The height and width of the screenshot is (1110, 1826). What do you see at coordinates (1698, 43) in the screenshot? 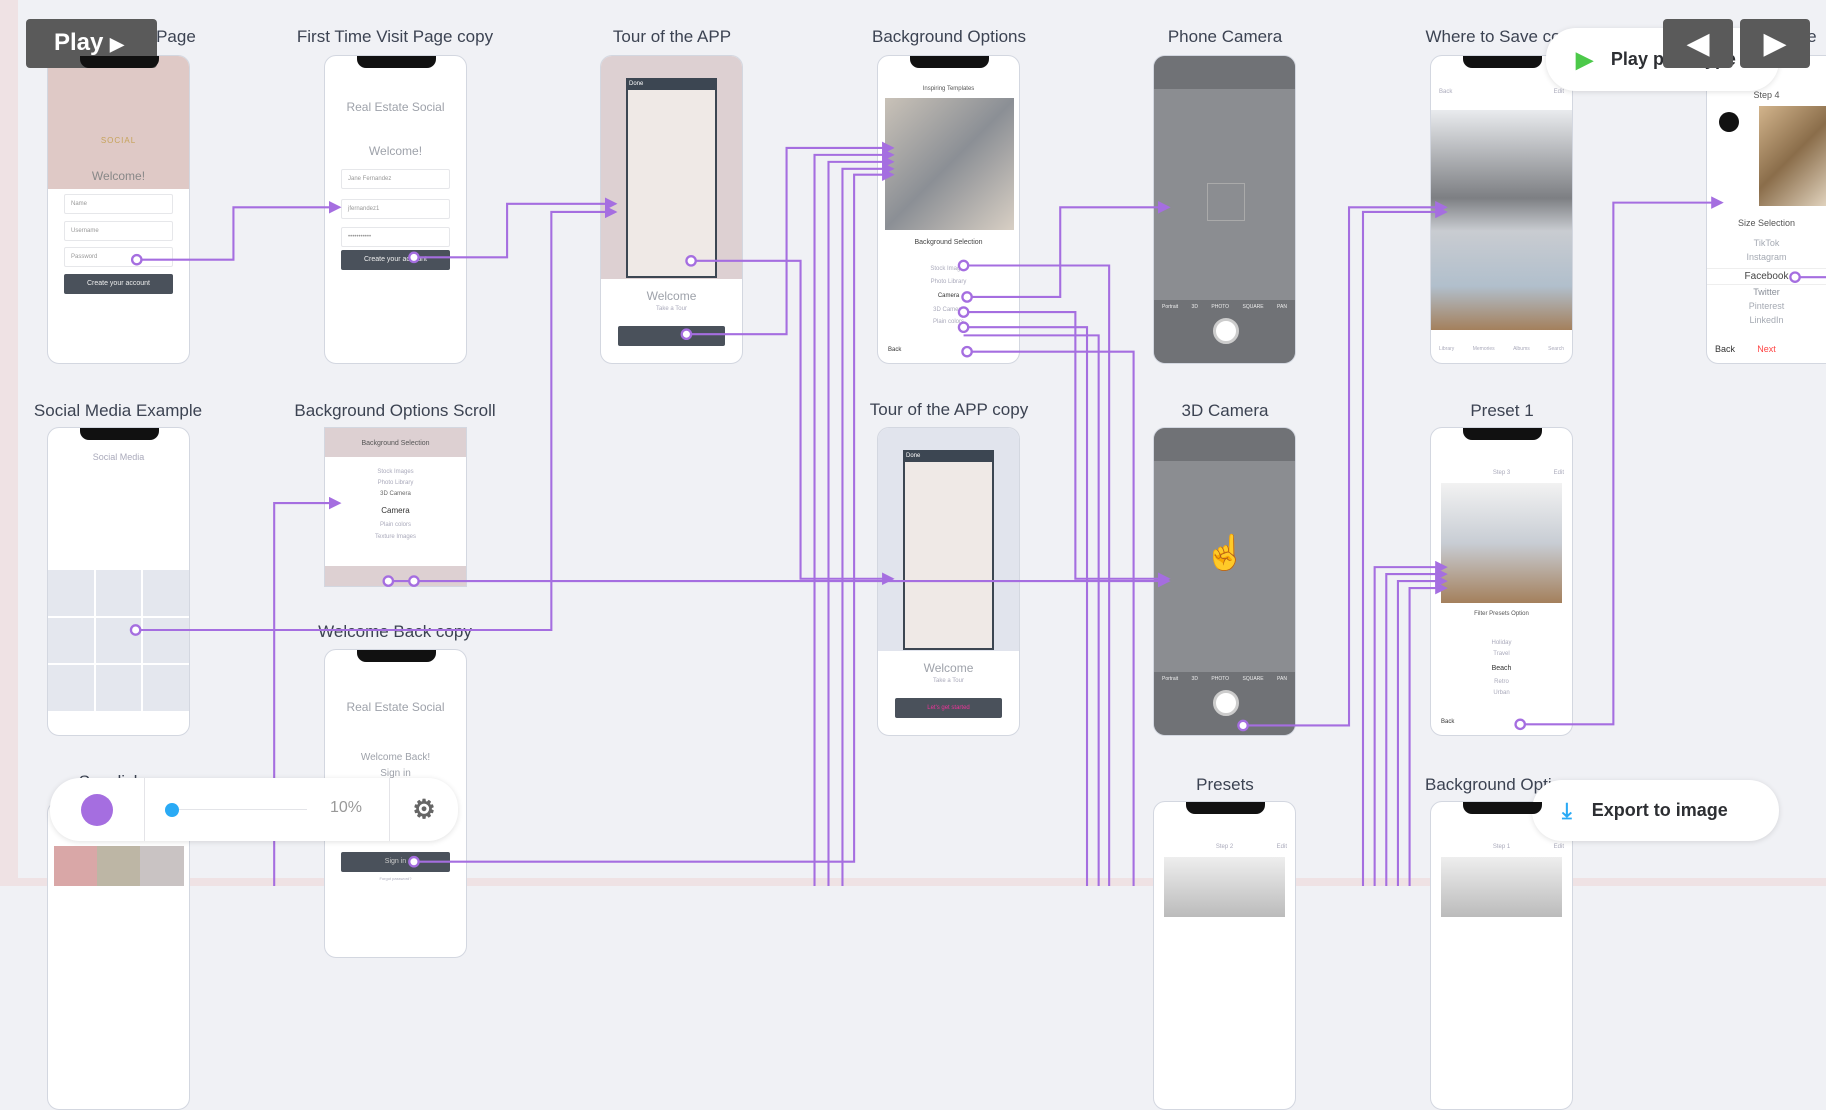
I see `previous-button: ◀` at bounding box center [1698, 43].